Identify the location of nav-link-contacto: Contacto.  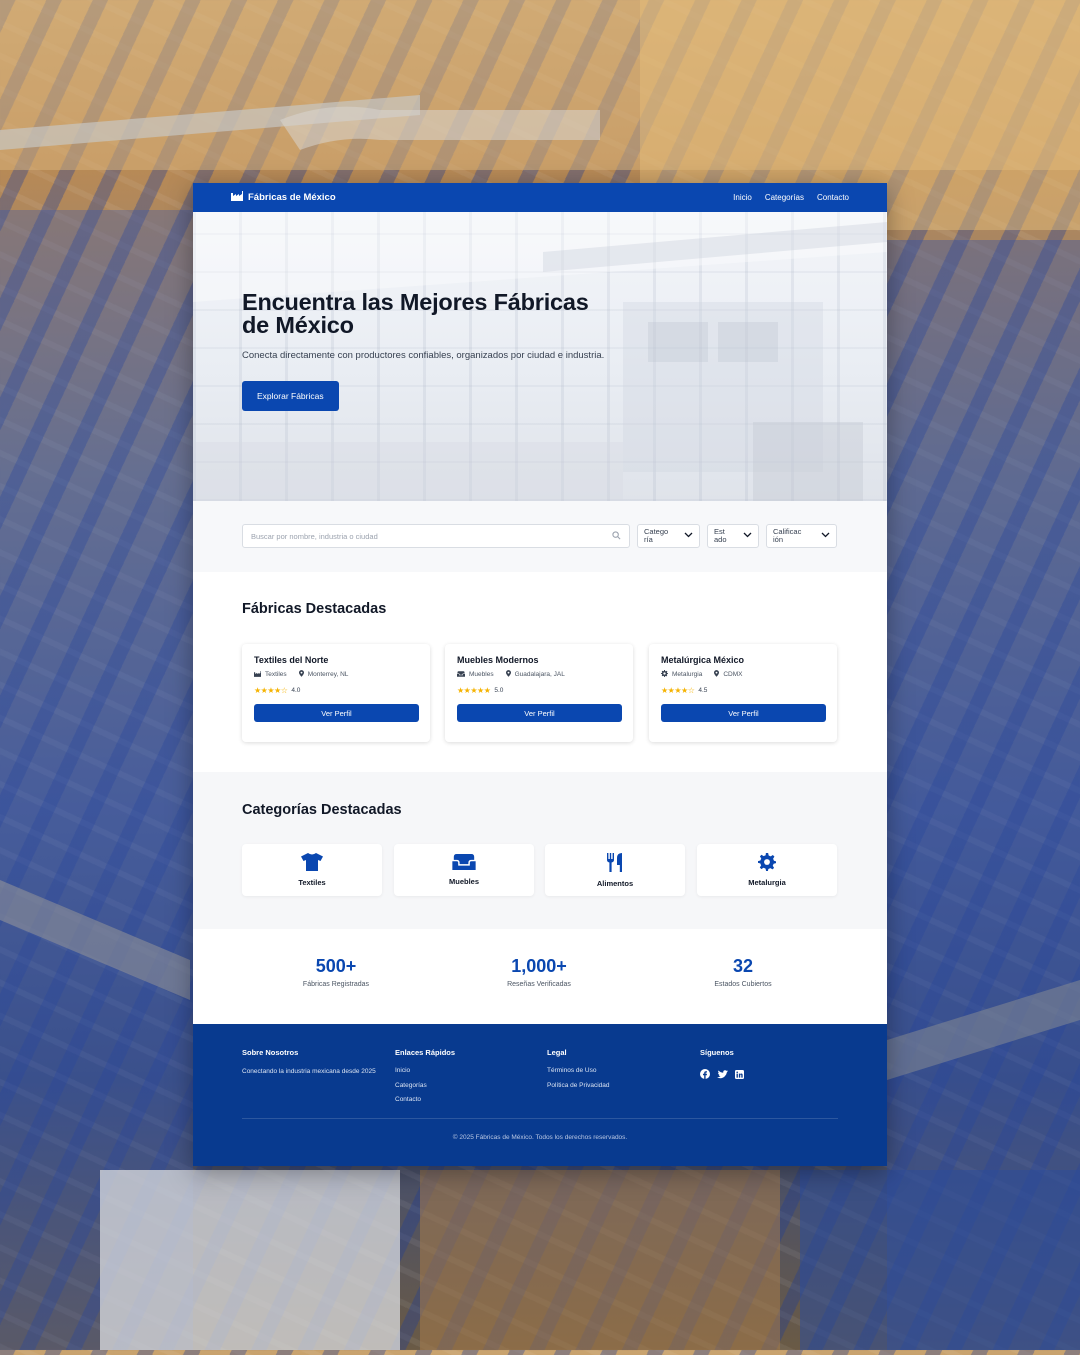
(833, 197).